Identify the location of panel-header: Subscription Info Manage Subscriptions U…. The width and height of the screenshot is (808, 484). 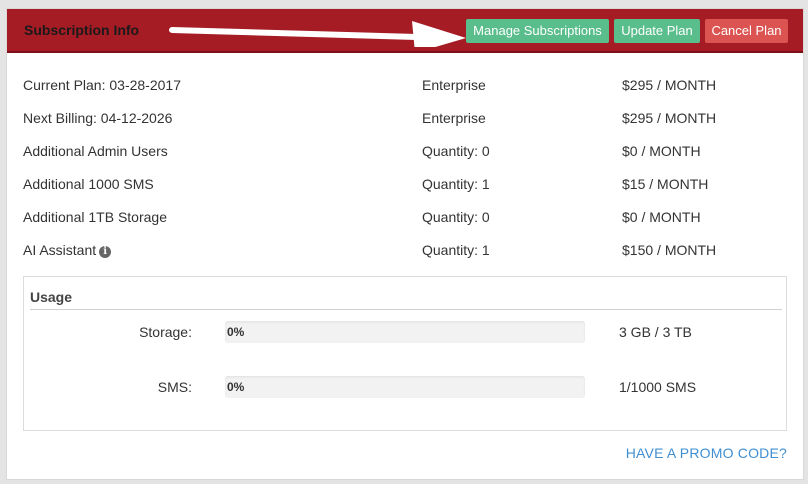
(405, 31).